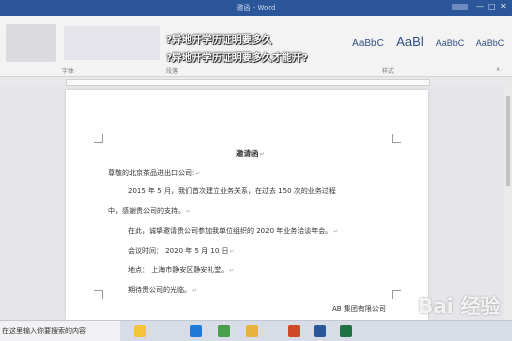 This screenshot has height=341, width=512. What do you see at coordinates (224, 331) in the screenshot?
I see `chrome-icon` at bounding box center [224, 331].